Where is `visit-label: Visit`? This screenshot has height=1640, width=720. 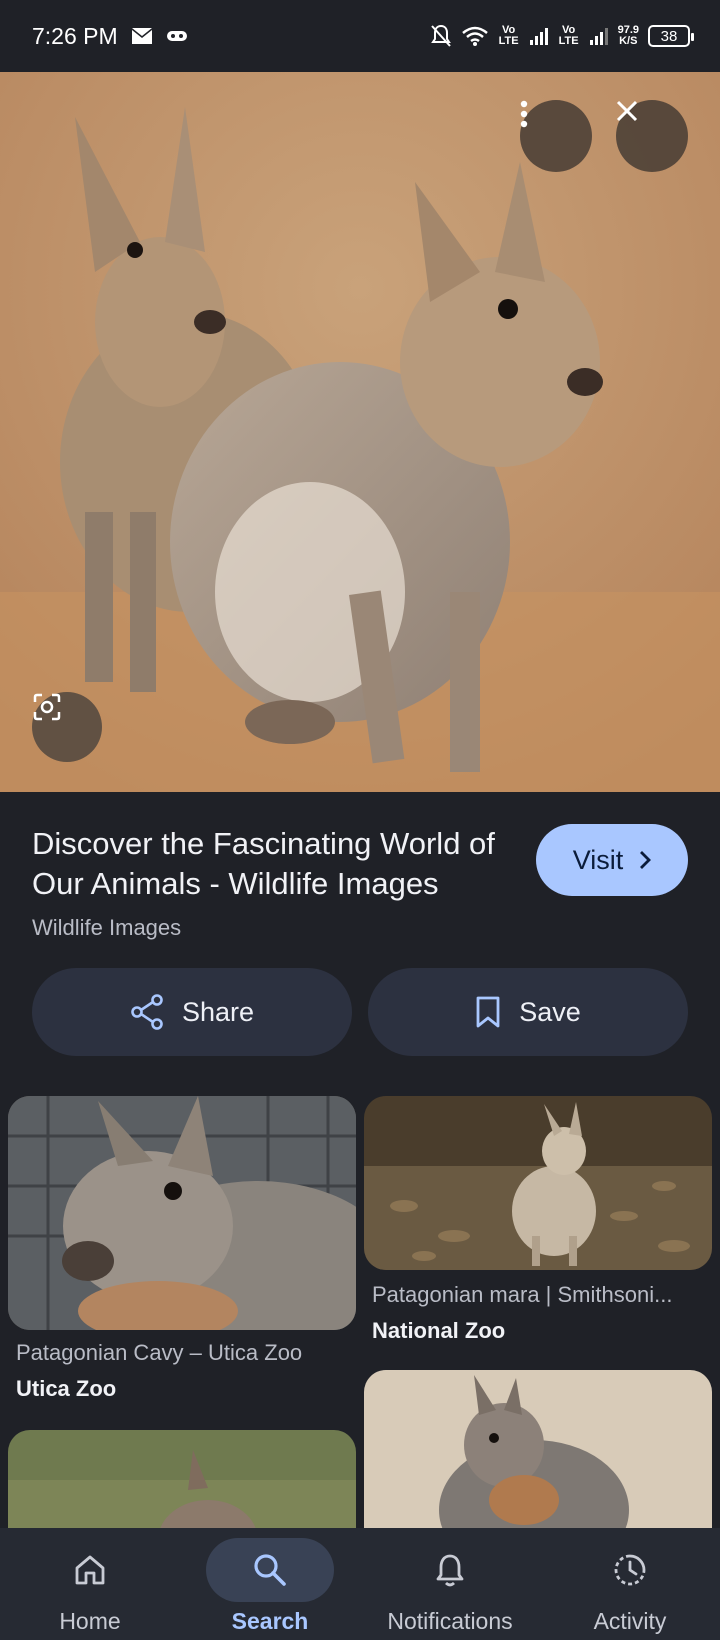
visit-label: Visit is located at coordinates (598, 859).